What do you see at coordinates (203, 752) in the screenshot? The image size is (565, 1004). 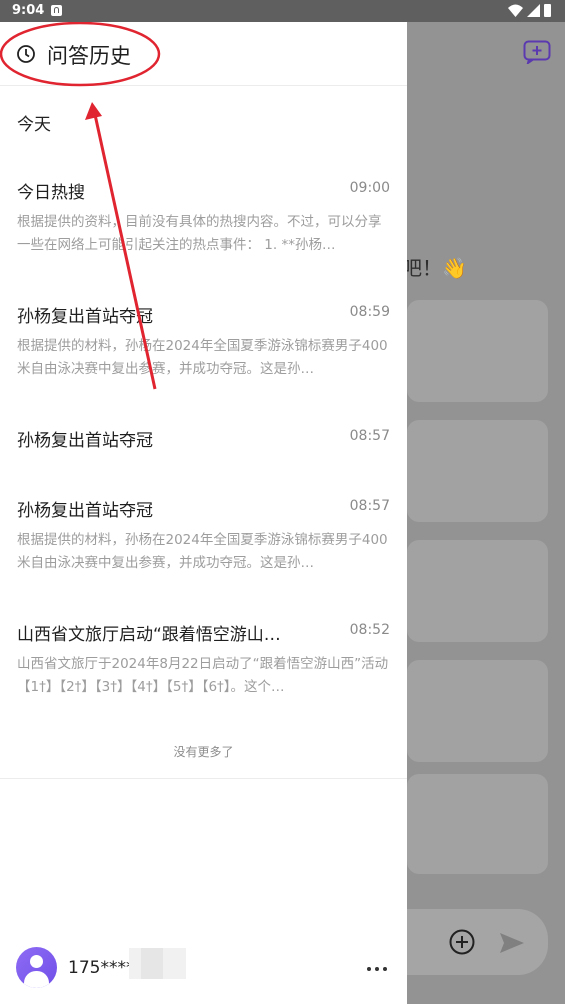 I see `no-more-label: 没有更多了` at bounding box center [203, 752].